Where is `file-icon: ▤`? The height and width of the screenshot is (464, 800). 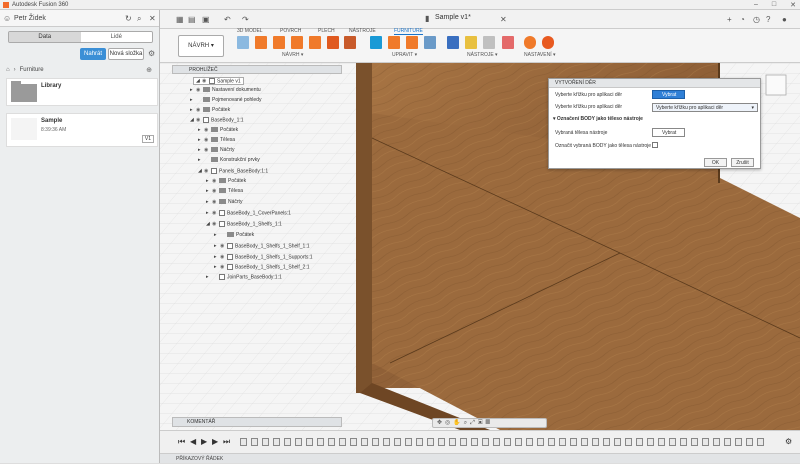
file-icon: ▤ is located at coordinates (192, 19).